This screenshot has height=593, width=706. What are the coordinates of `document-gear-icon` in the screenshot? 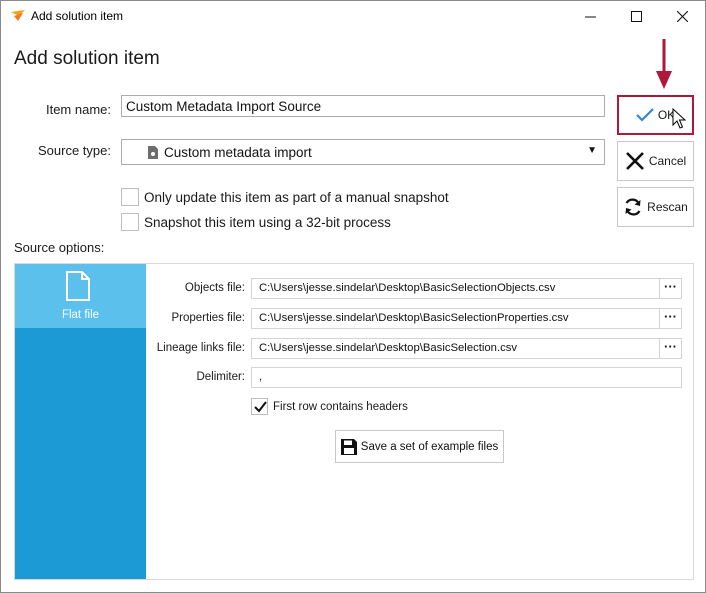 It's located at (153, 152).